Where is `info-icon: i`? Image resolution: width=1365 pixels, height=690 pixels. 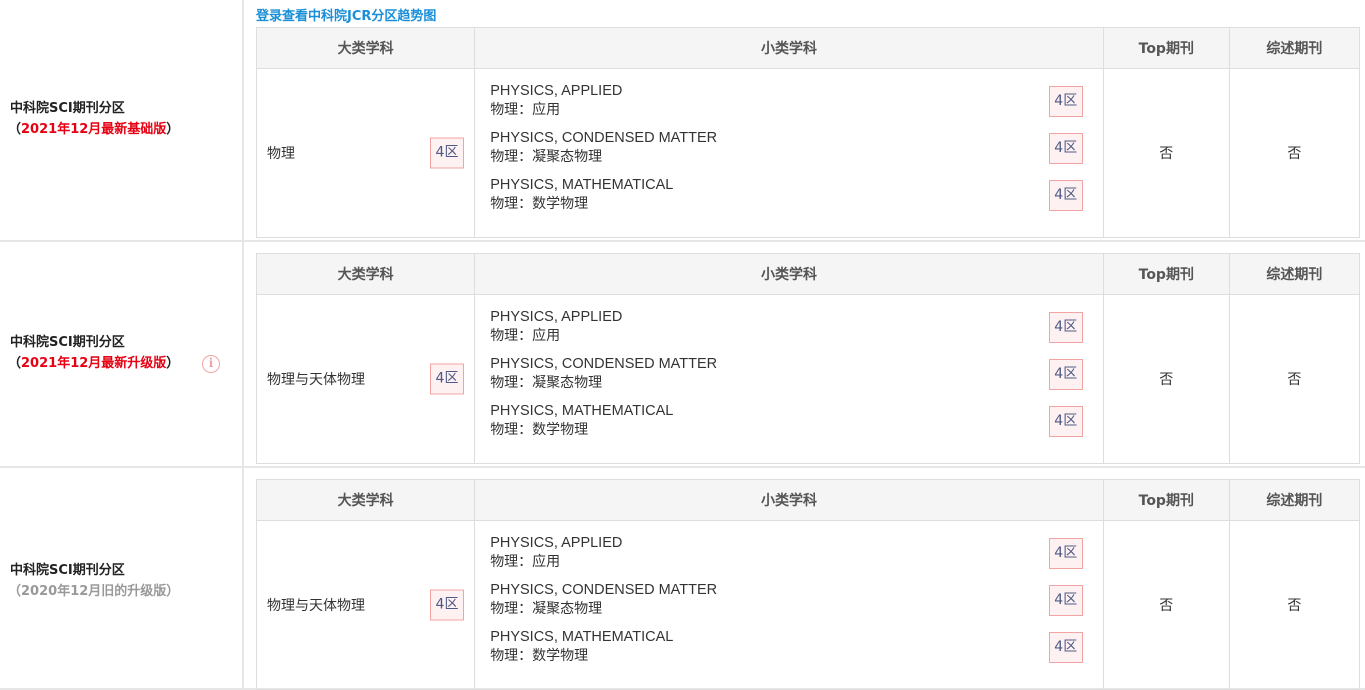
info-icon: i is located at coordinates (211, 364).